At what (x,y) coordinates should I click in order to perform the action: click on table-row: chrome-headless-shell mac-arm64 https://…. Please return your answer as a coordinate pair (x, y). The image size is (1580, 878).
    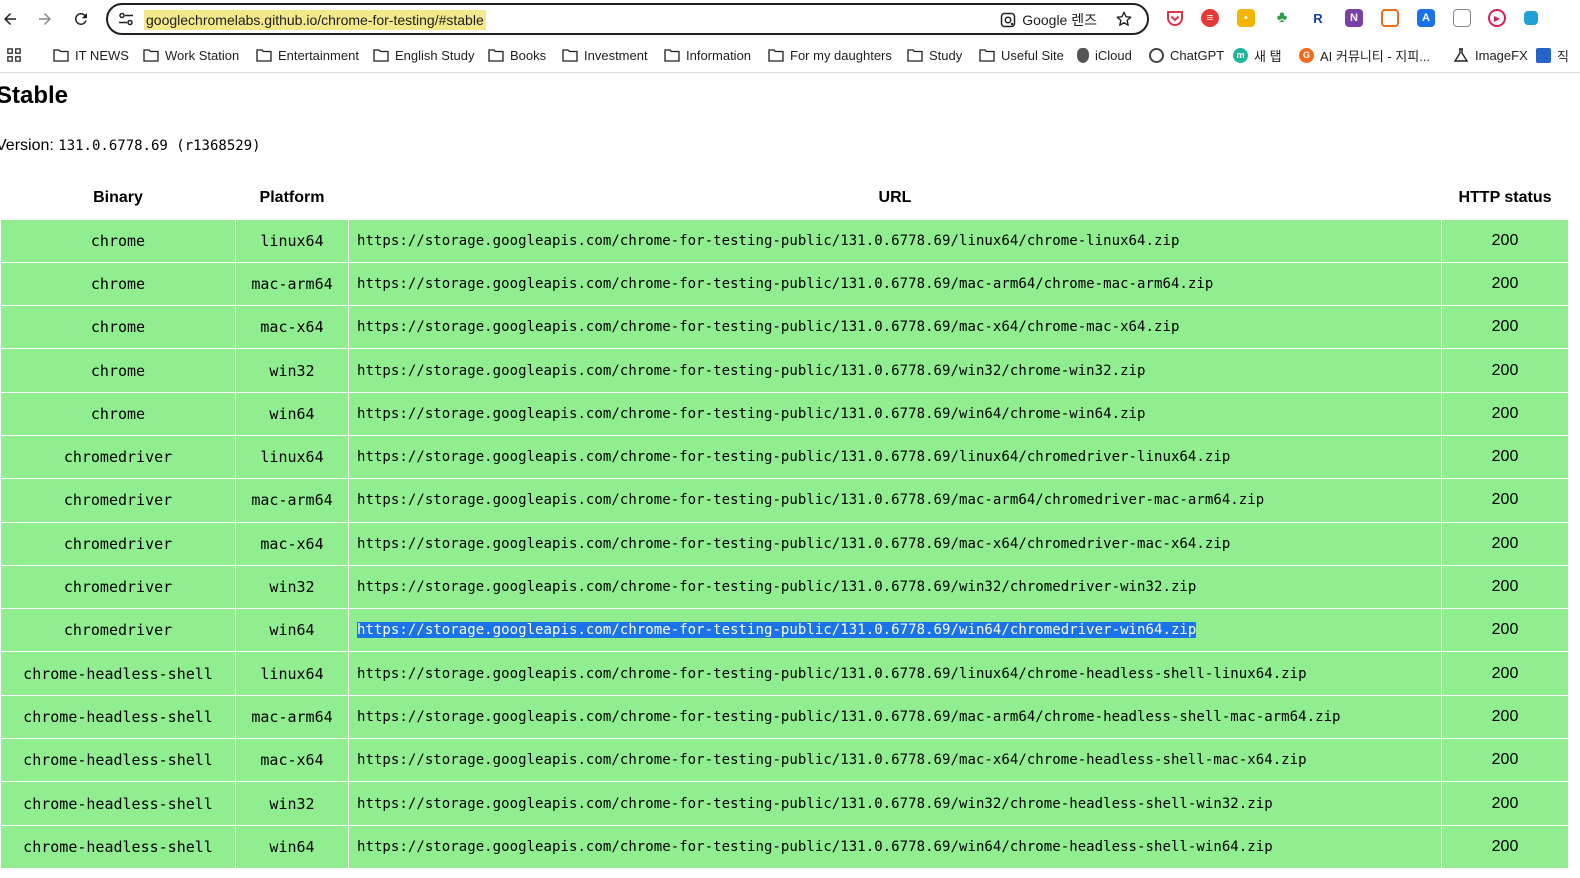
    Looking at the image, I should click on (784, 717).